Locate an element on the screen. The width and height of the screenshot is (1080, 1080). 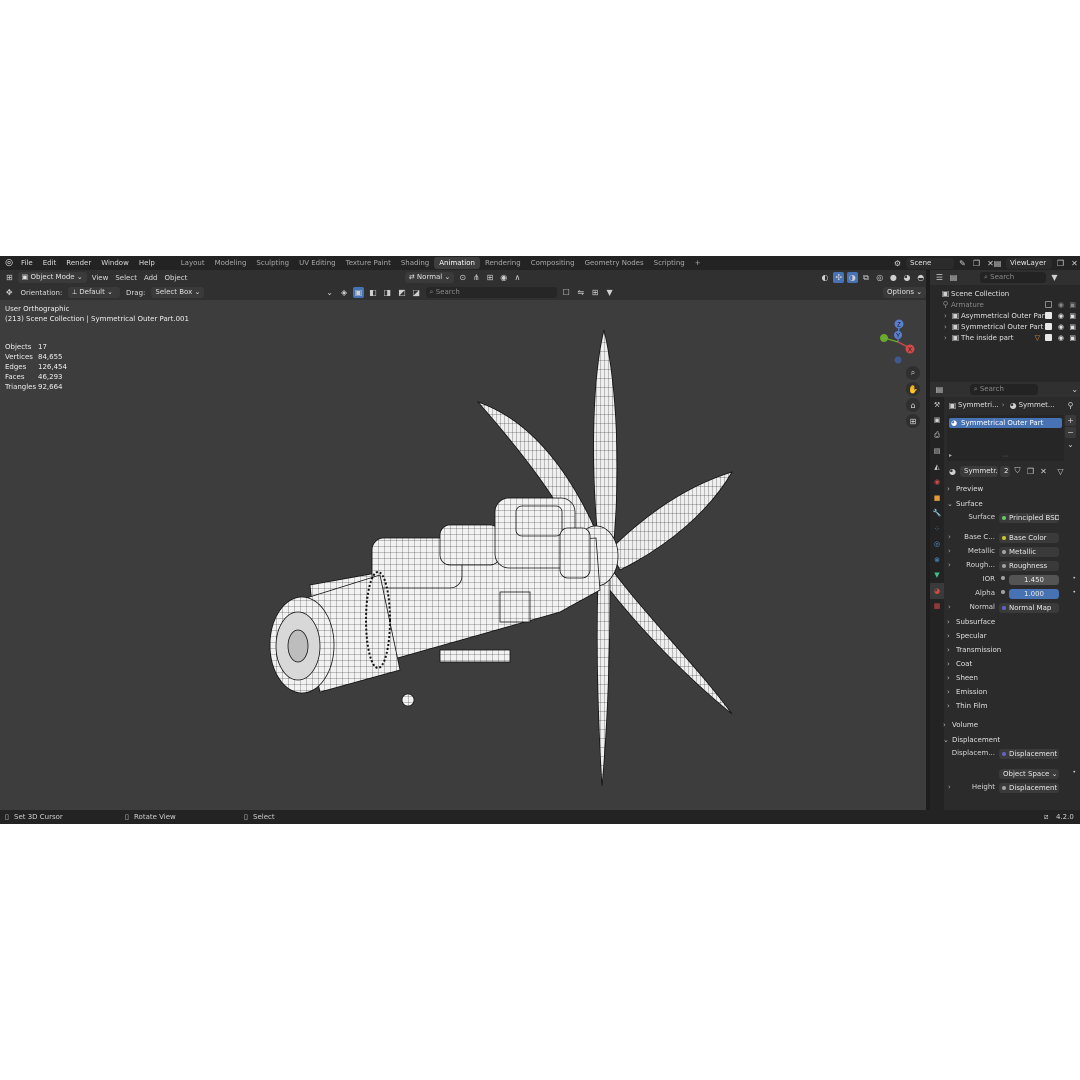
resize-handle-icon: ⋯ is located at coordinates (1005, 456).